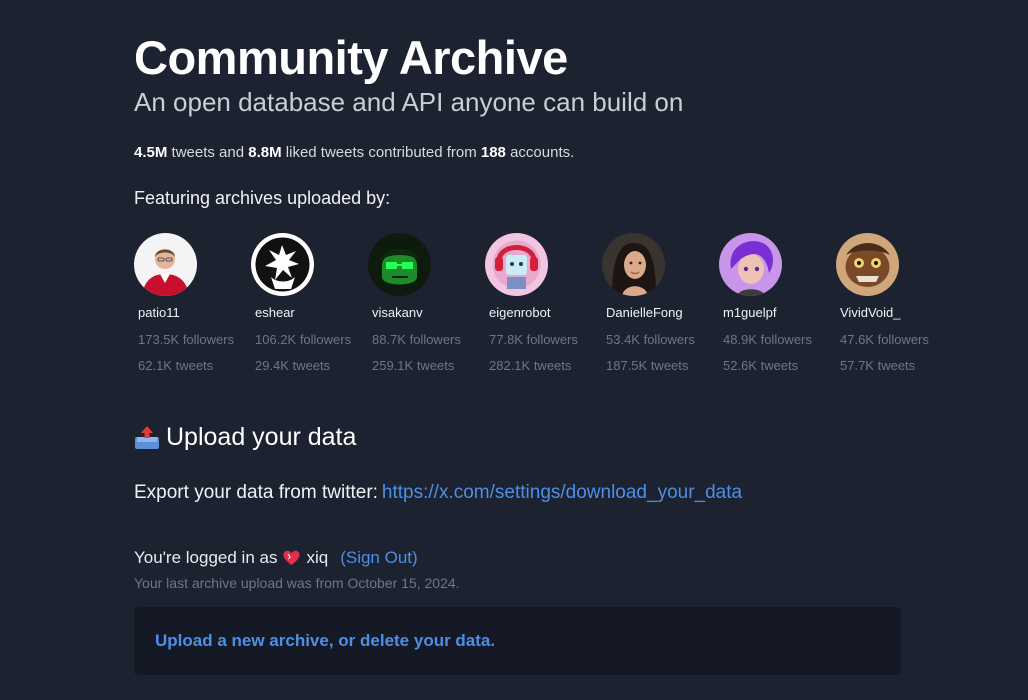 This screenshot has height=700, width=1028. What do you see at coordinates (647, 365) in the screenshot?
I see `account-tweets: 187.5K tweets` at bounding box center [647, 365].